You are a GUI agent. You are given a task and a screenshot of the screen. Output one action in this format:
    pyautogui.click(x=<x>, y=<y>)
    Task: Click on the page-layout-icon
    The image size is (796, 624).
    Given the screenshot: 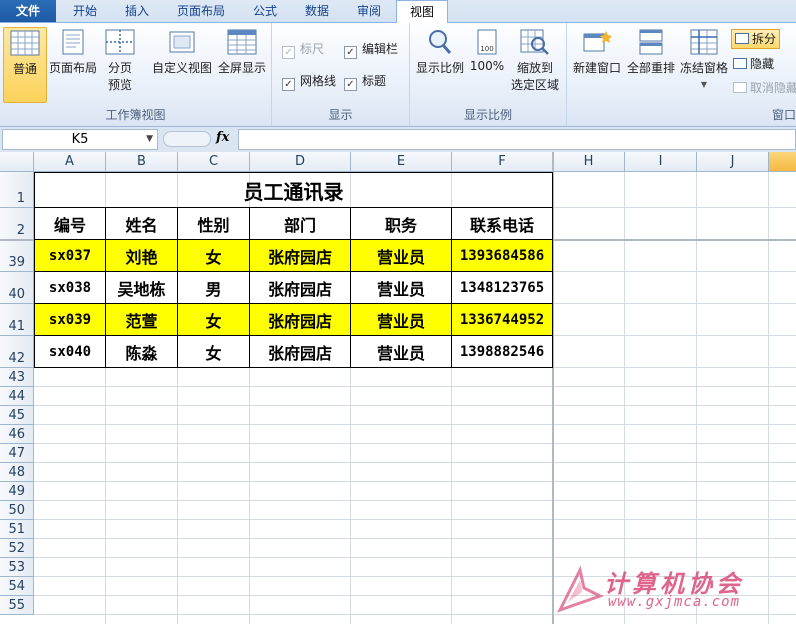 What is the action you would take?
    pyautogui.click(x=73, y=42)
    